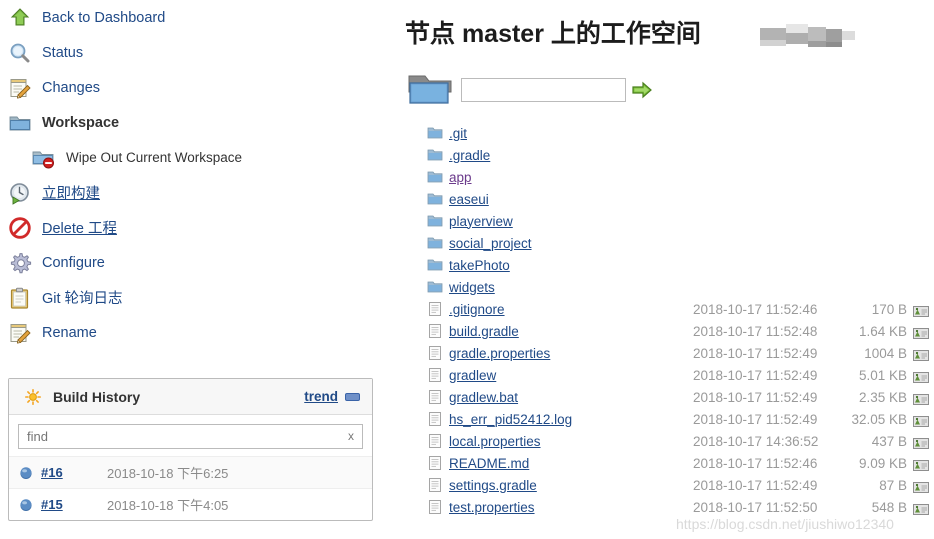 The image size is (934, 539). I want to click on file-link: .gitignore, so click(571, 309).